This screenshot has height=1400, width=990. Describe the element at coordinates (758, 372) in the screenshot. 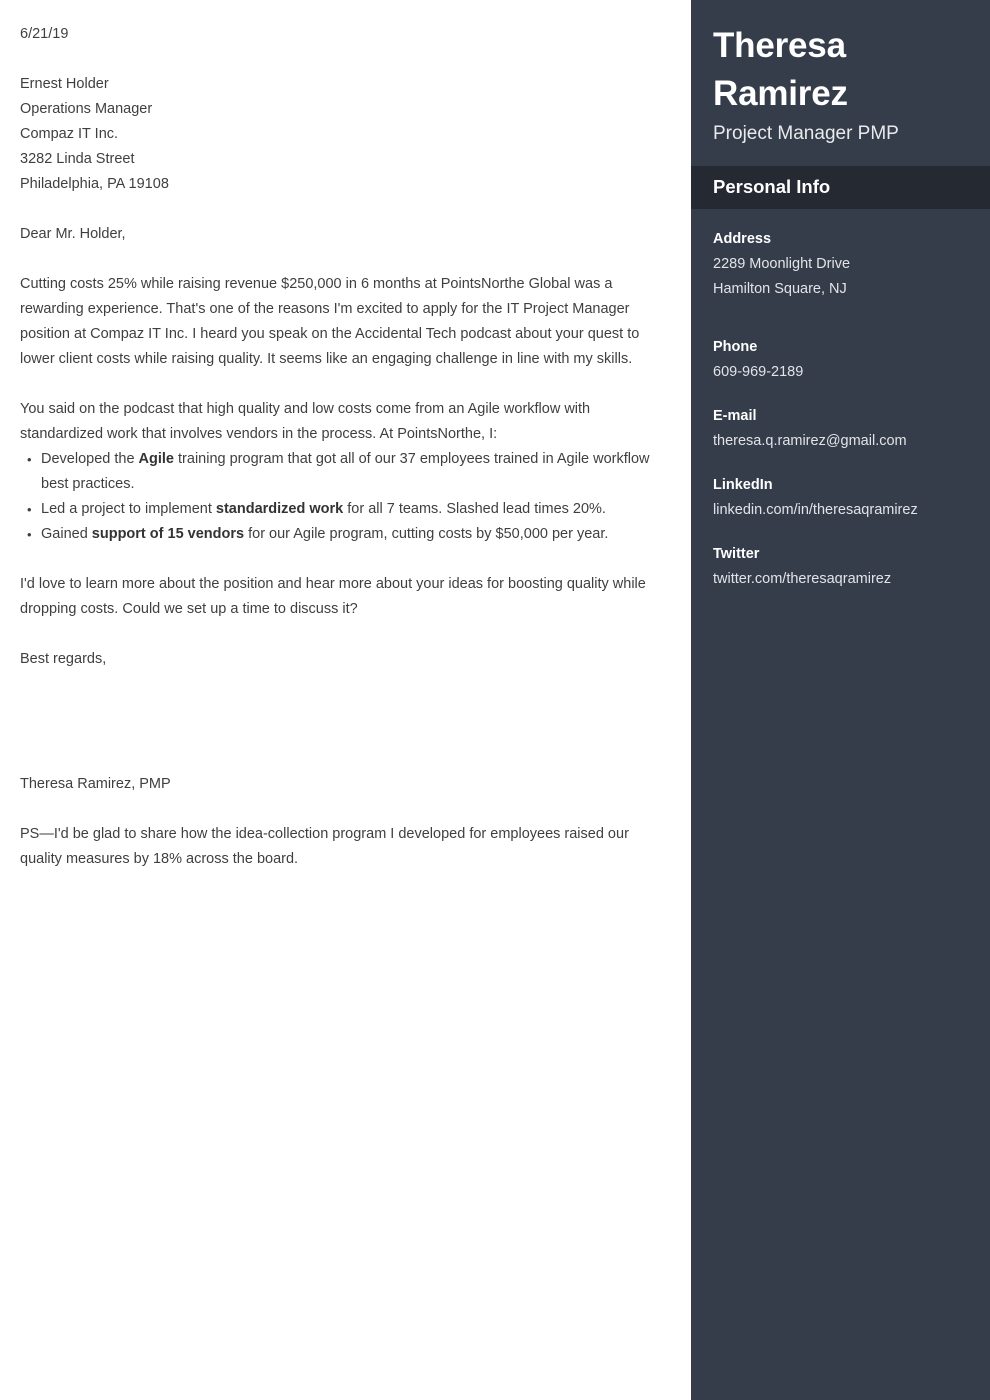

I see `contact-value: 609-969-2189` at that location.